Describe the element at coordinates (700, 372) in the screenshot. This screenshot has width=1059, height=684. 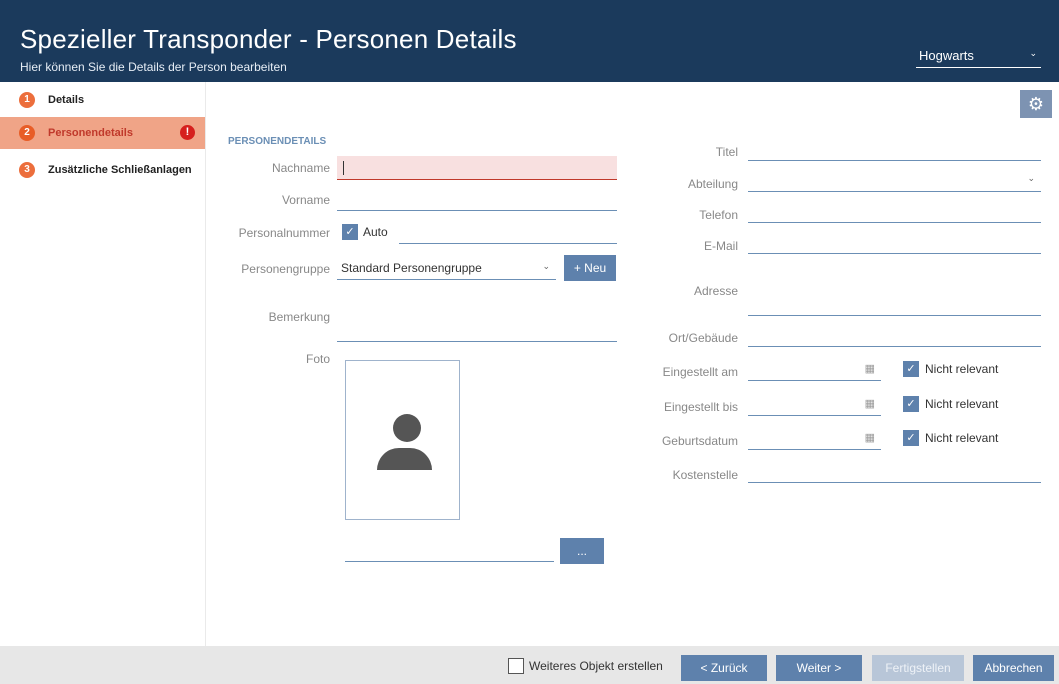
I see `eingestellt-am-label: Eingestellt am` at that location.